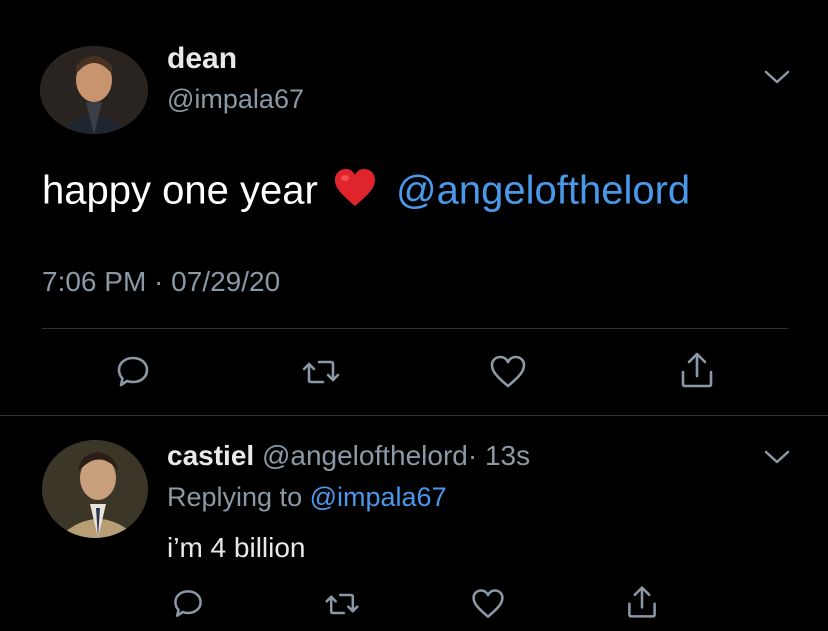 Image resolution: width=828 pixels, height=631 pixels. I want to click on reply-reply-button, so click(188, 604).